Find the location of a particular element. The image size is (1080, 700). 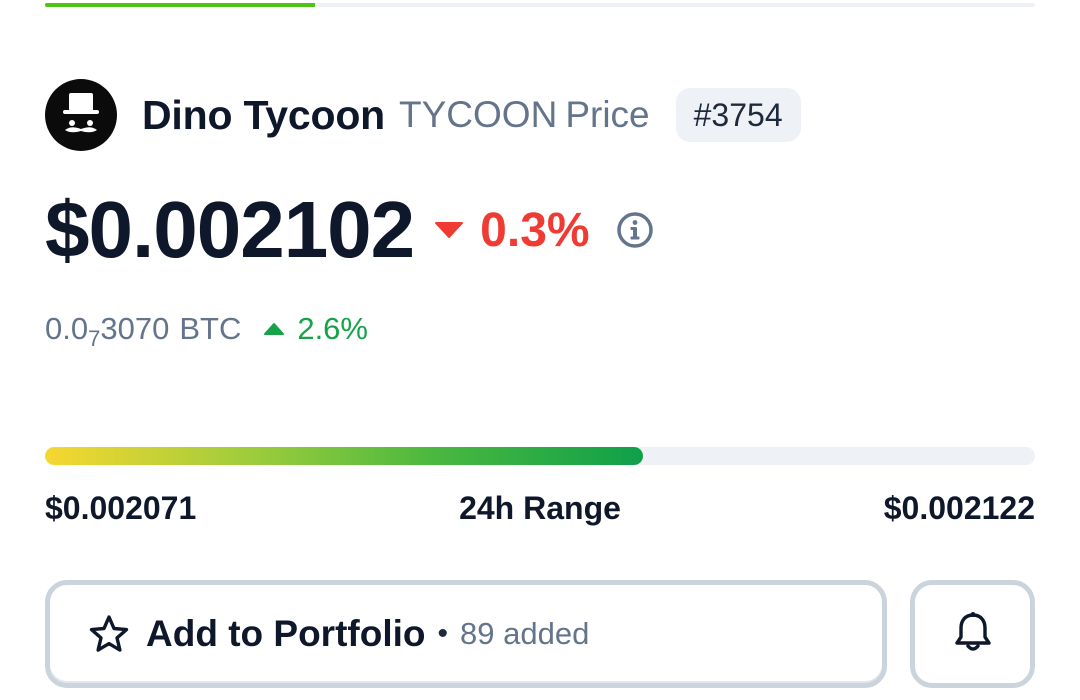

top-hat-mustache-icon is located at coordinates (81, 113).